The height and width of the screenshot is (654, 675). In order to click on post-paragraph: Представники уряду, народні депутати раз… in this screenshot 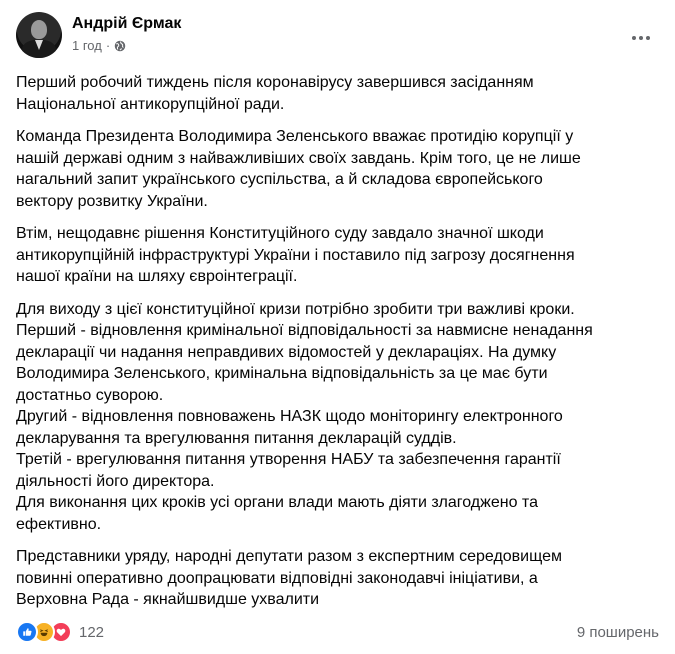, I will do `click(289, 578)`.